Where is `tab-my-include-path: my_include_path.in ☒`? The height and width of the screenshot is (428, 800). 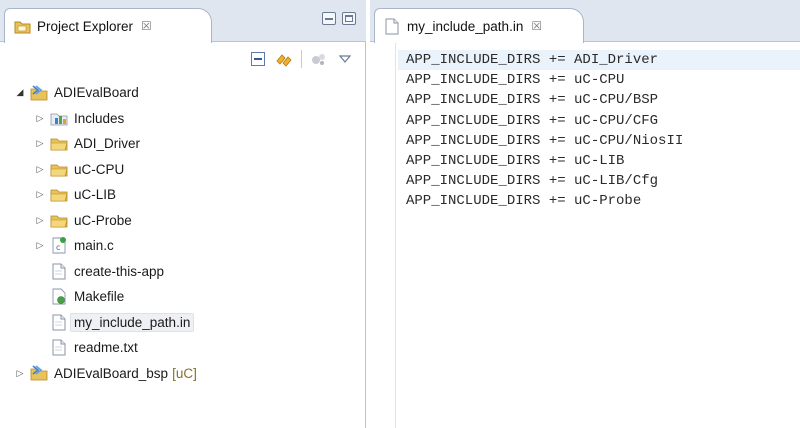 tab-my-include-path: my_include_path.in ☒ is located at coordinates (479, 25).